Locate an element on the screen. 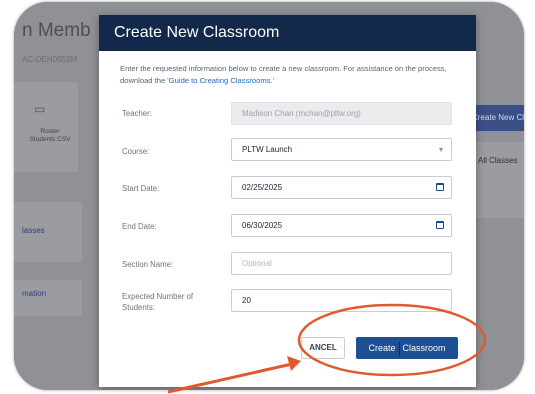 The image size is (535, 394). highlight-circle is located at coordinates (392, 340).